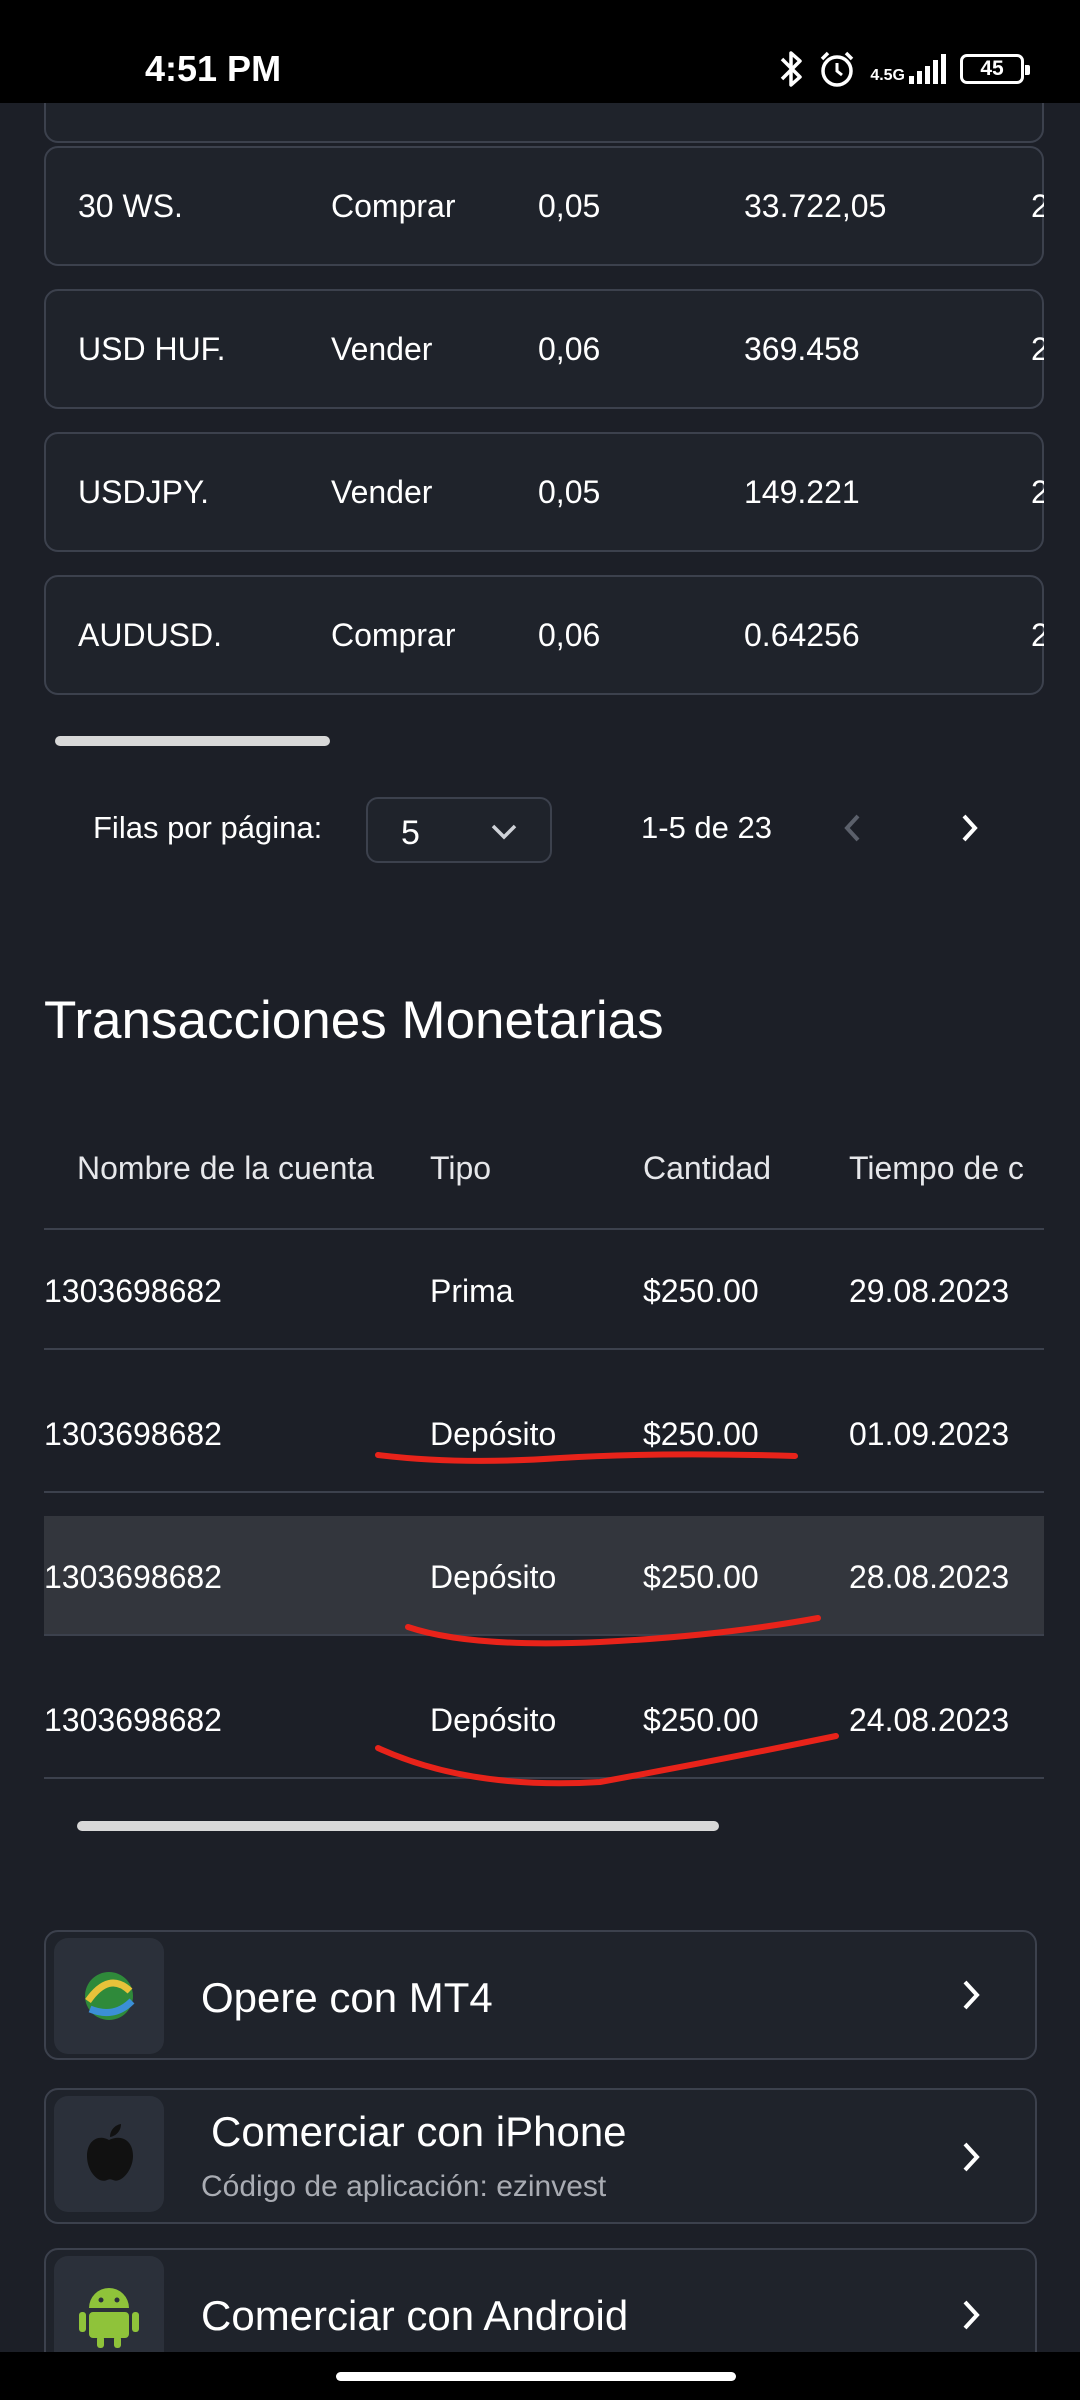 The image size is (1080, 2400). What do you see at coordinates (226, 1168) in the screenshot?
I see `column-header-account: Nombre de la cuenta` at bounding box center [226, 1168].